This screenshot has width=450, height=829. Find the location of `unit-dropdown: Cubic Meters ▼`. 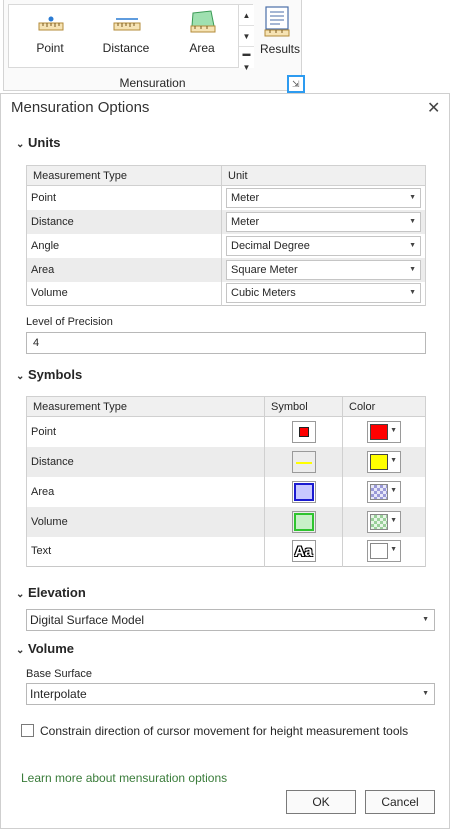

unit-dropdown: Cubic Meters ▼ is located at coordinates (323, 293).